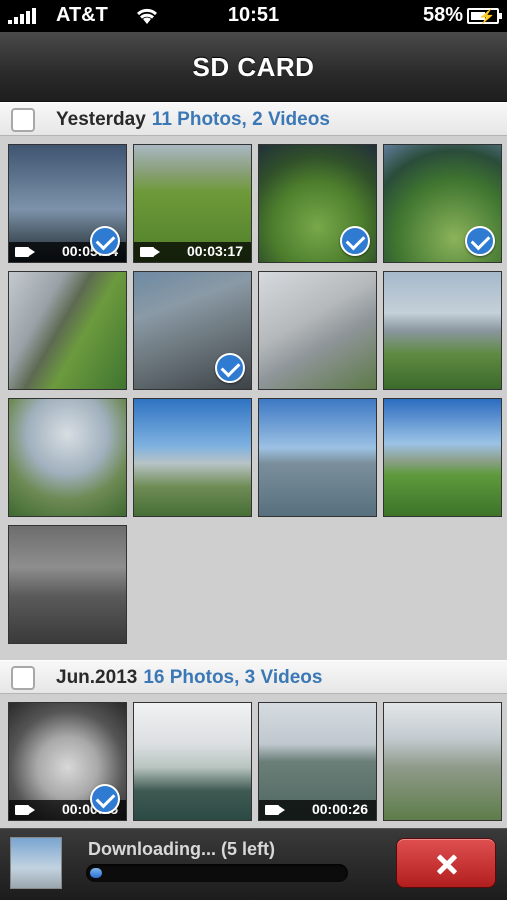 Image resolution: width=507 pixels, height=900 pixels. Describe the element at coordinates (97, 677) in the screenshot. I see `section-date: Jun.2013` at that location.